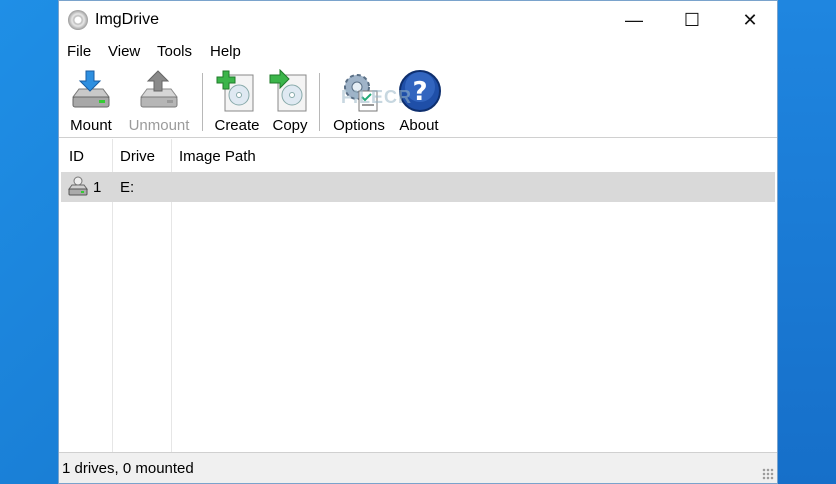 The image size is (836, 484). Describe the element at coordinates (159, 125) in the screenshot. I see `unmount-label: Unmount` at that location.